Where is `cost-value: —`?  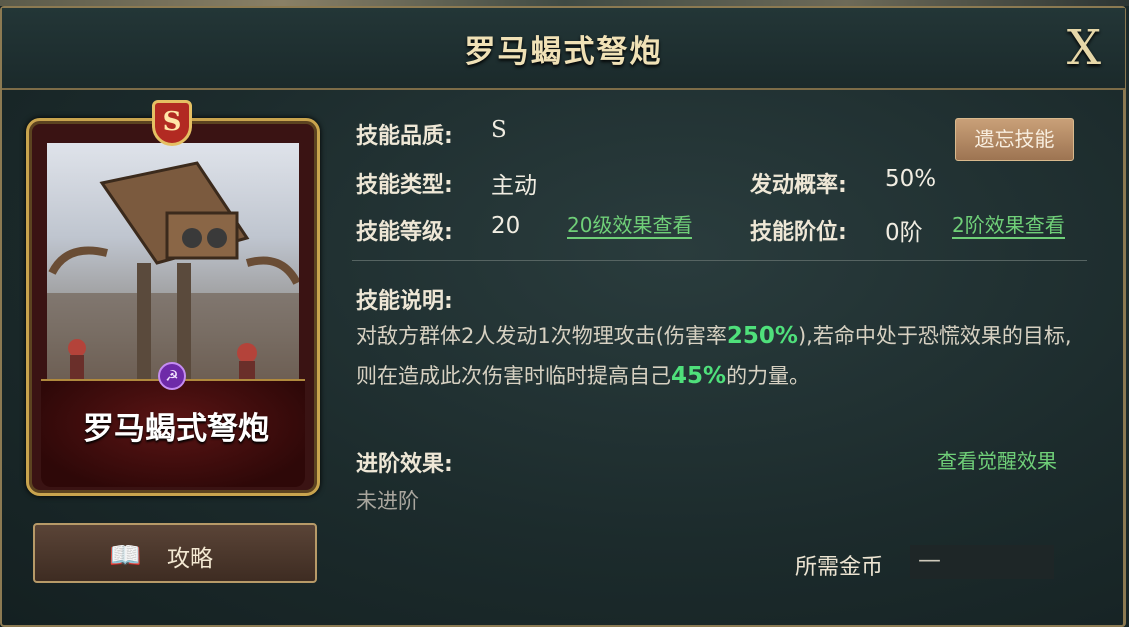 cost-value: — is located at coordinates (929, 560).